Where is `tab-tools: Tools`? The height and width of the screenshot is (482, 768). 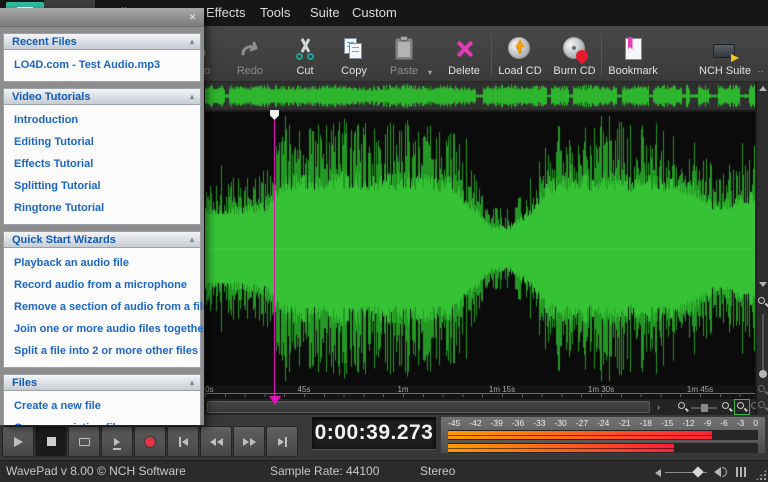
tab-tools: Tools is located at coordinates (275, 13).